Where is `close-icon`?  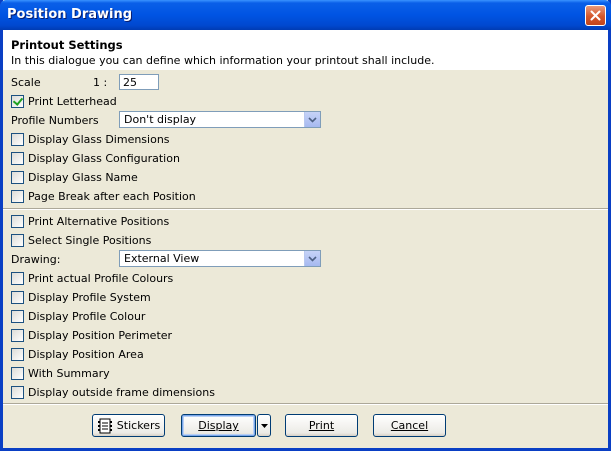
close-icon is located at coordinates (595, 15).